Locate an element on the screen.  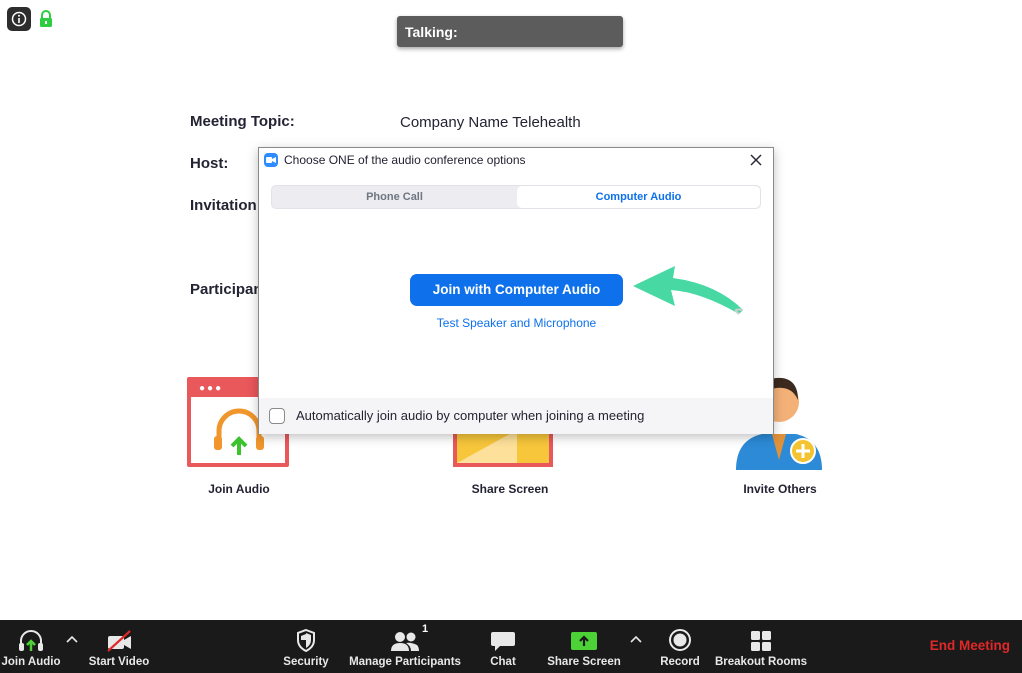
participants-icon is located at coordinates (405, 641).